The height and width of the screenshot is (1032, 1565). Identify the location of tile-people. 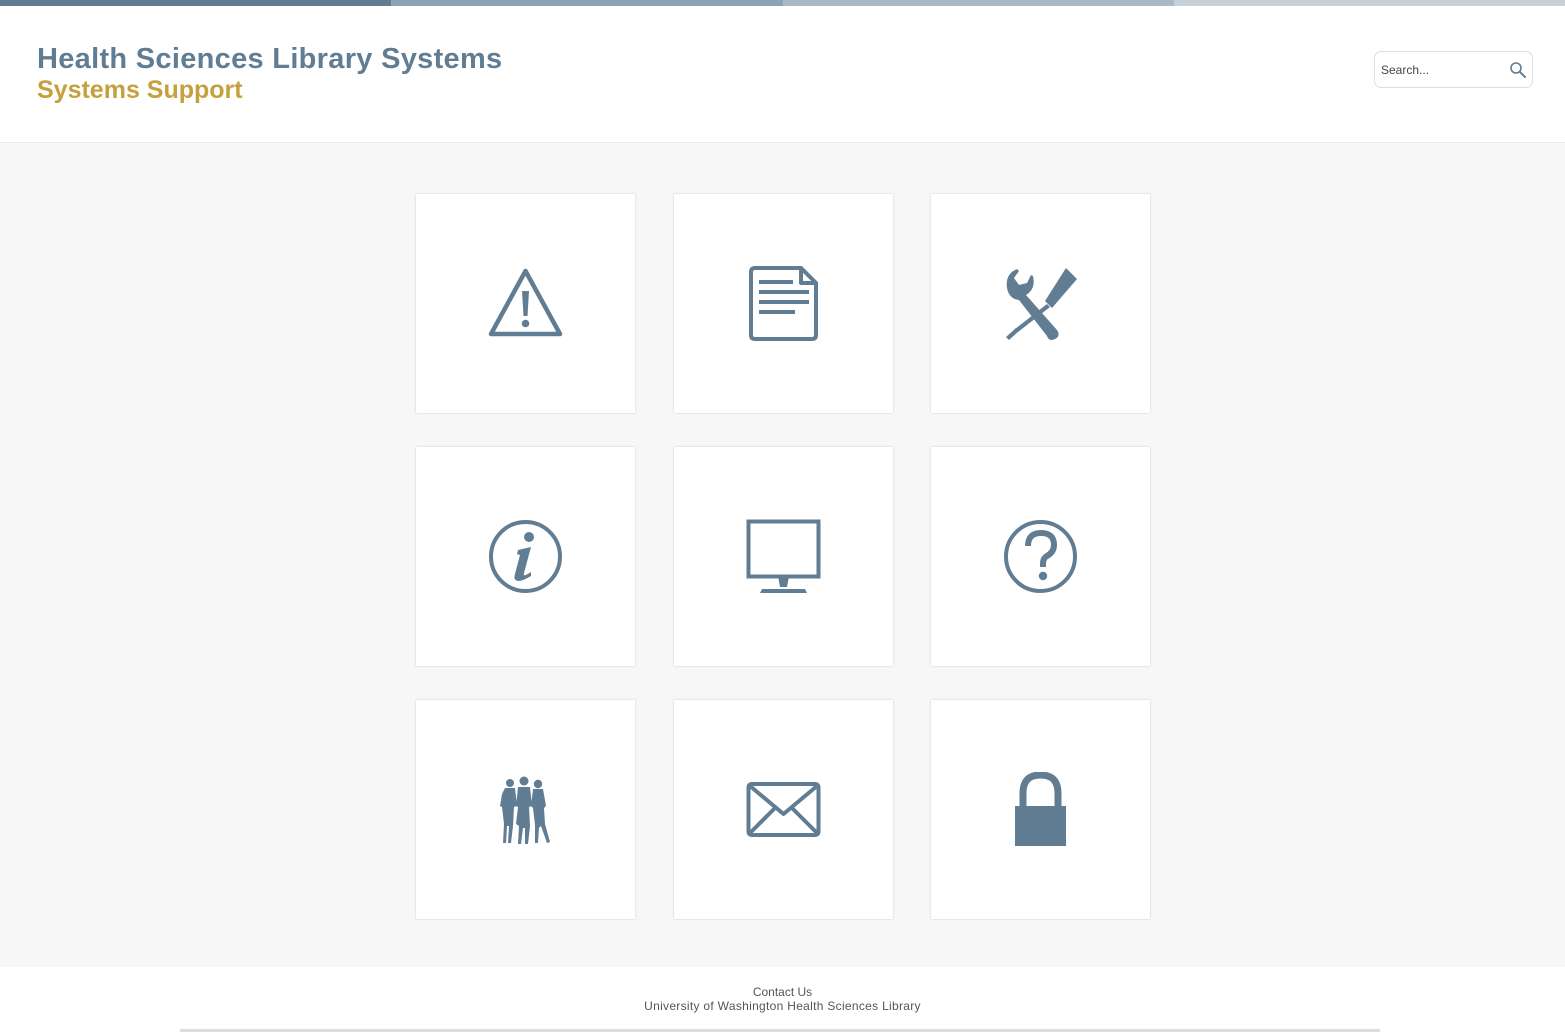
(525, 809).